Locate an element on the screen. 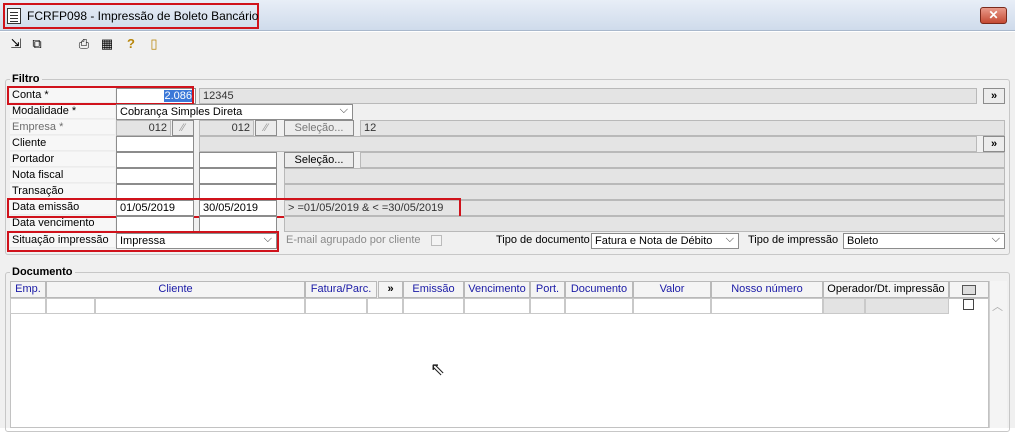 The height and width of the screenshot is (432, 1015). data-vencimento-expression is located at coordinates (644, 224).